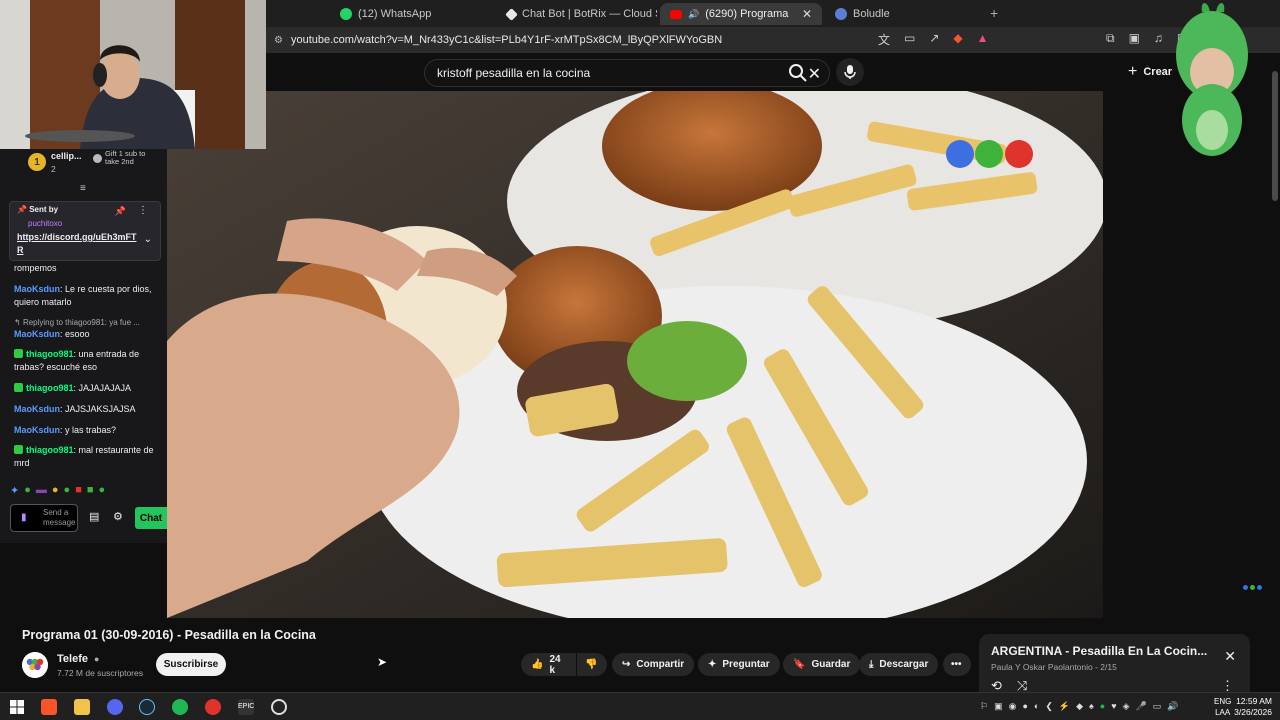  What do you see at coordinates (548, 664) in the screenshot?
I see `like-button: 👍 24 k` at bounding box center [548, 664].